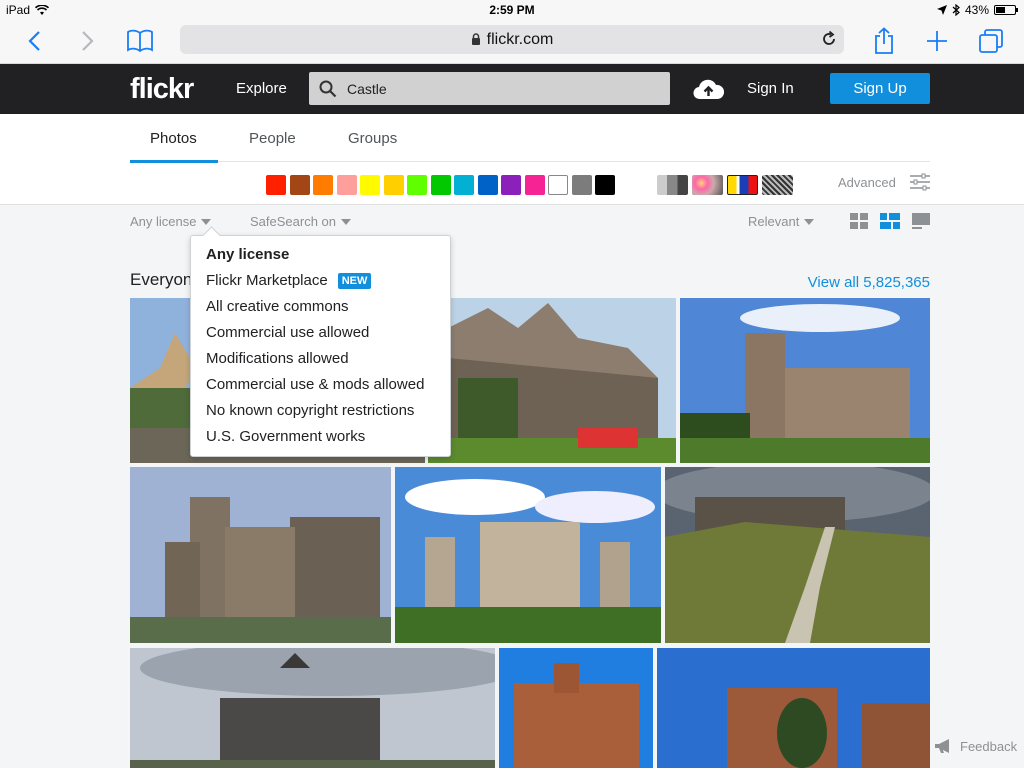  I want to click on lock-icon, so click(475, 39).